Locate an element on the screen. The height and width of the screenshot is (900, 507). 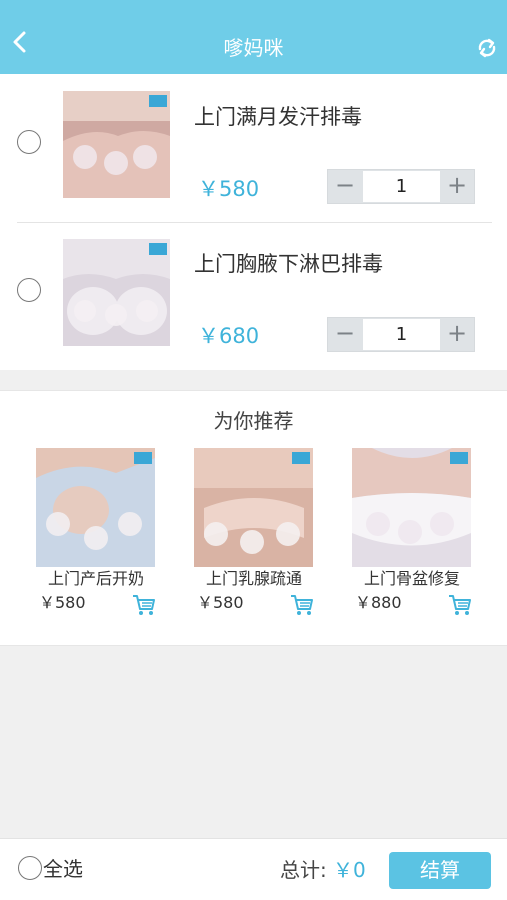
recommend-name: 上门乳腺疏通 is located at coordinates (264, 579).